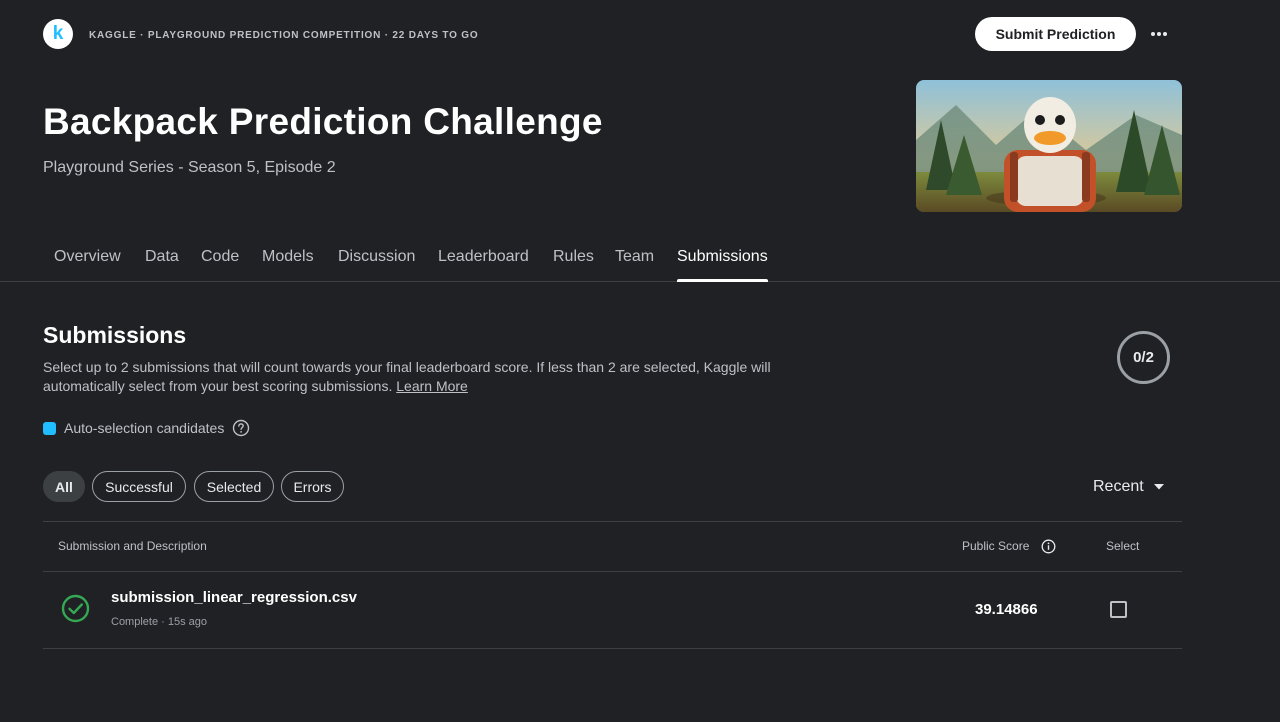 The image size is (1280, 722). What do you see at coordinates (132, 546) in the screenshot?
I see `column-header-submission: Submission and Description` at bounding box center [132, 546].